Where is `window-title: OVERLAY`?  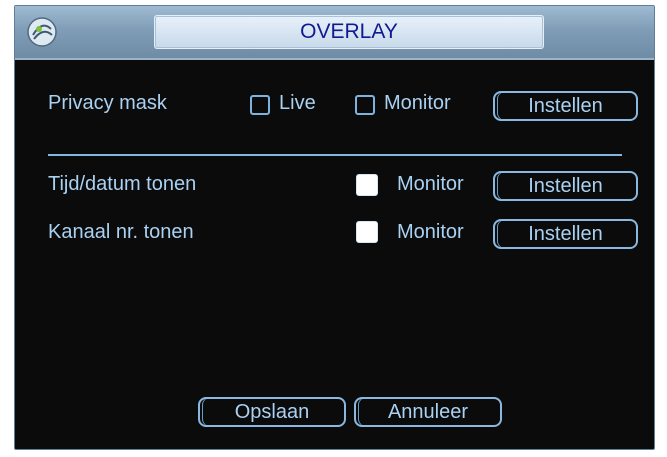
window-title: OVERLAY is located at coordinates (349, 32).